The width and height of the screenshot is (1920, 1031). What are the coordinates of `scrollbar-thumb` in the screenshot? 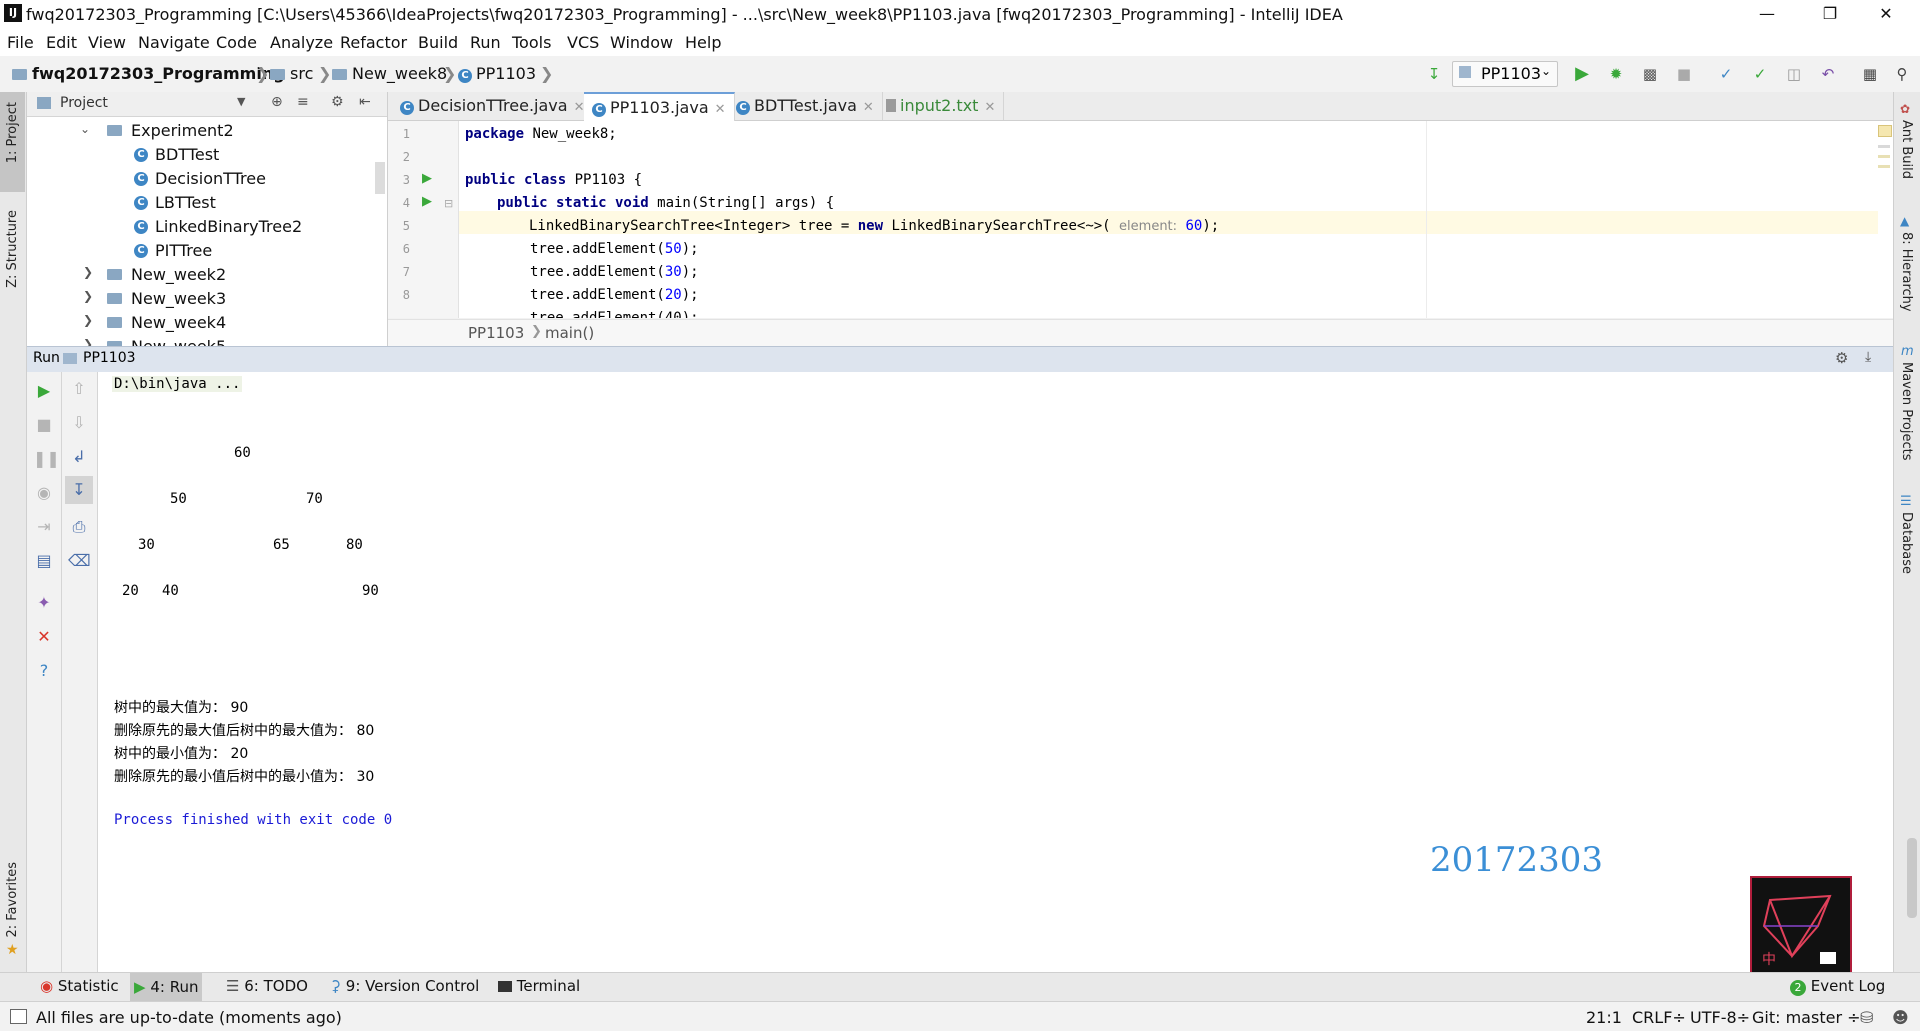 It's located at (380, 178).